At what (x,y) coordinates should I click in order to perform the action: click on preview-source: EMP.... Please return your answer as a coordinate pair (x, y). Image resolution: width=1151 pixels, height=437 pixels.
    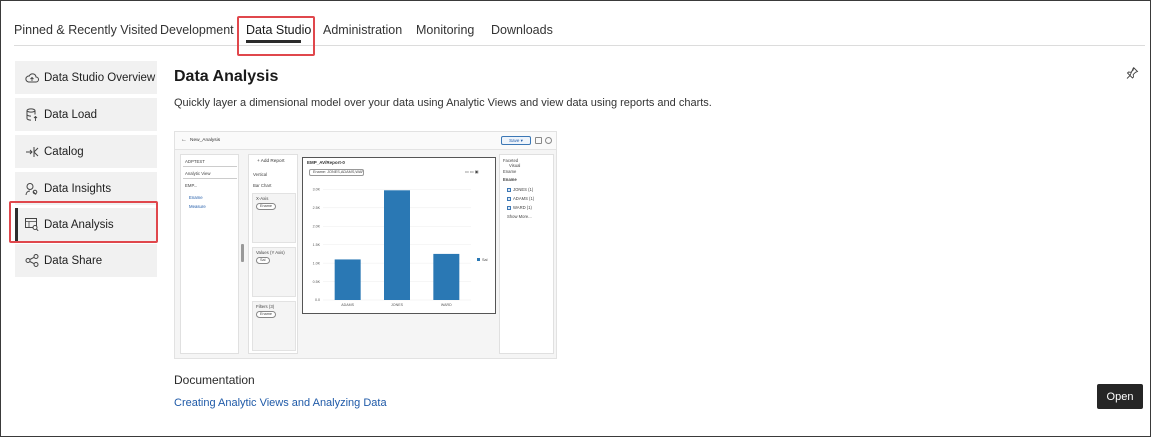
    Looking at the image, I should click on (191, 185).